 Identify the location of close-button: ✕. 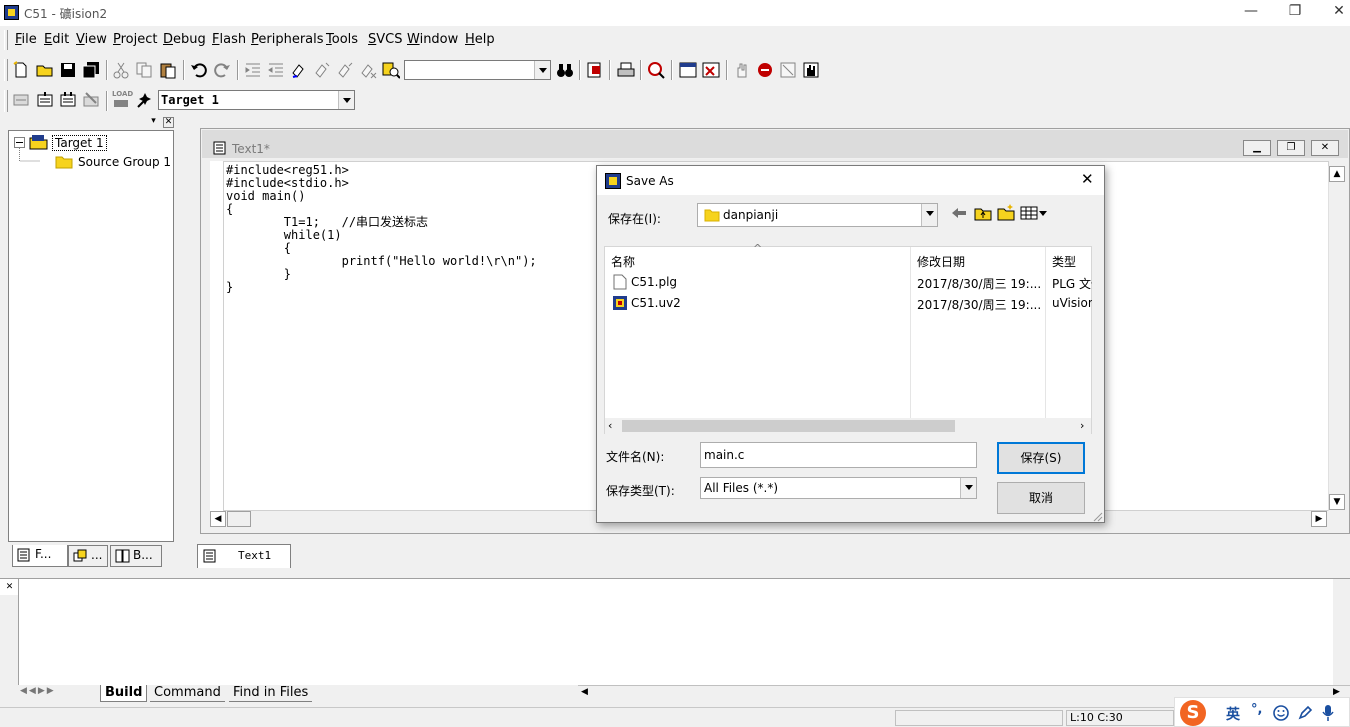
(1333, 12).